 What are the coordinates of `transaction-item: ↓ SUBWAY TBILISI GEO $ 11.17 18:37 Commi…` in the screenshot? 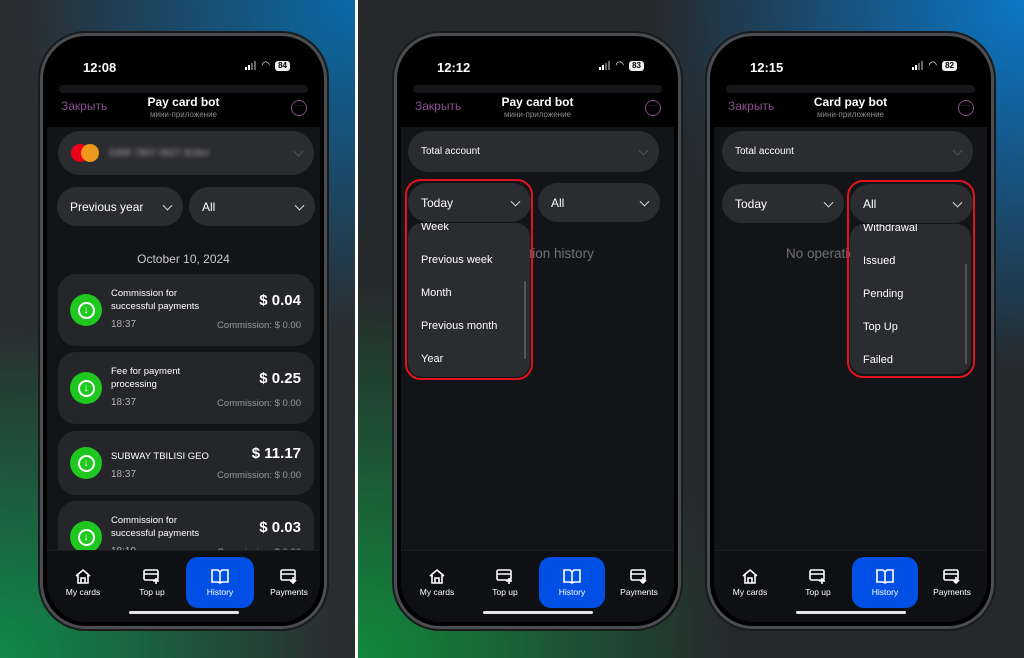 It's located at (186, 463).